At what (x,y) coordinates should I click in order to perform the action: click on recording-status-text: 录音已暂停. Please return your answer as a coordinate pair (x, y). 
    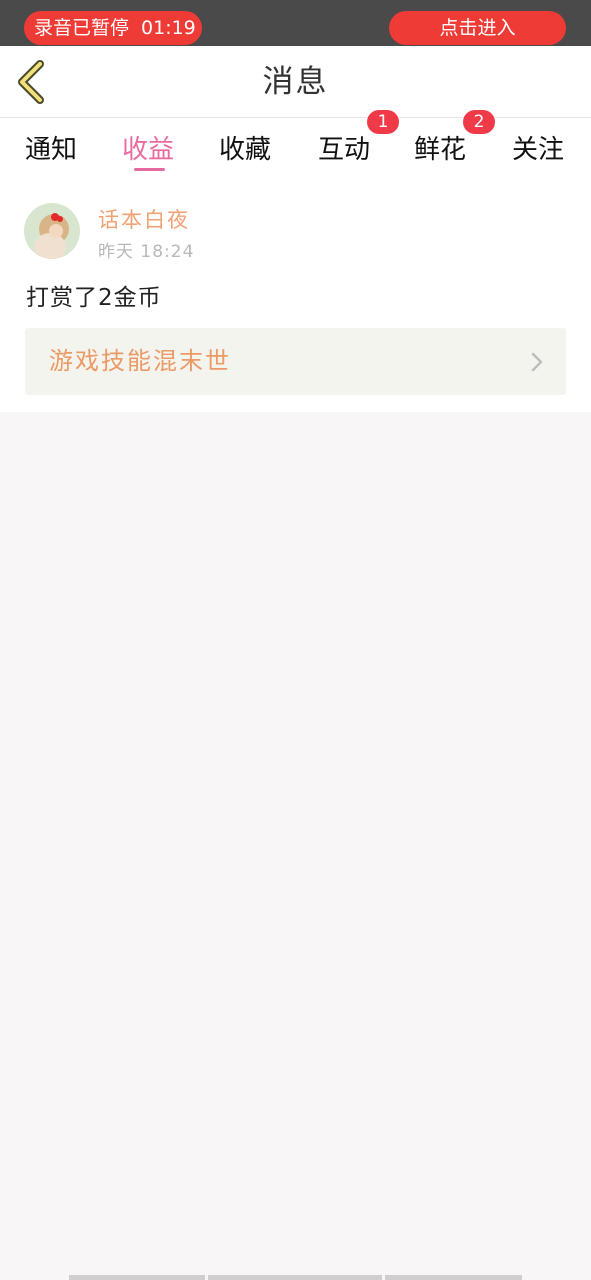
    Looking at the image, I should click on (82, 28).